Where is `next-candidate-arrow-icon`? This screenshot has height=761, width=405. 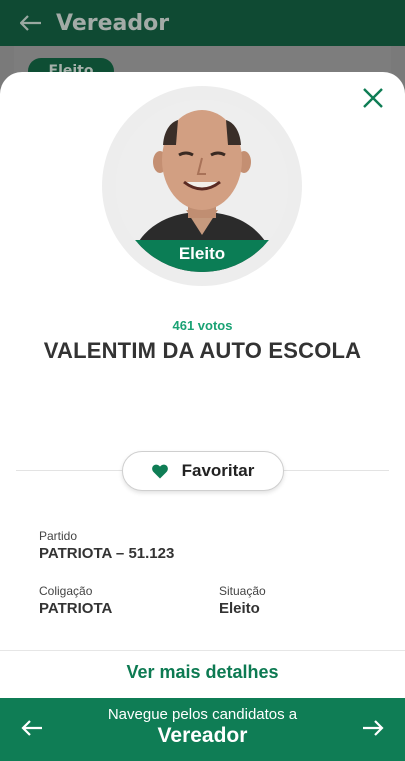
next-candidate-arrow-icon is located at coordinates (373, 728).